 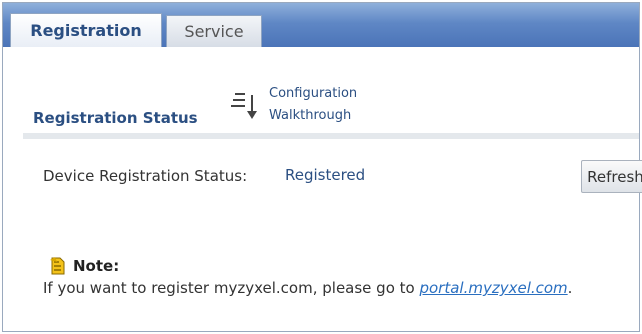 I want to click on tab-service: Service, so click(x=214, y=31).